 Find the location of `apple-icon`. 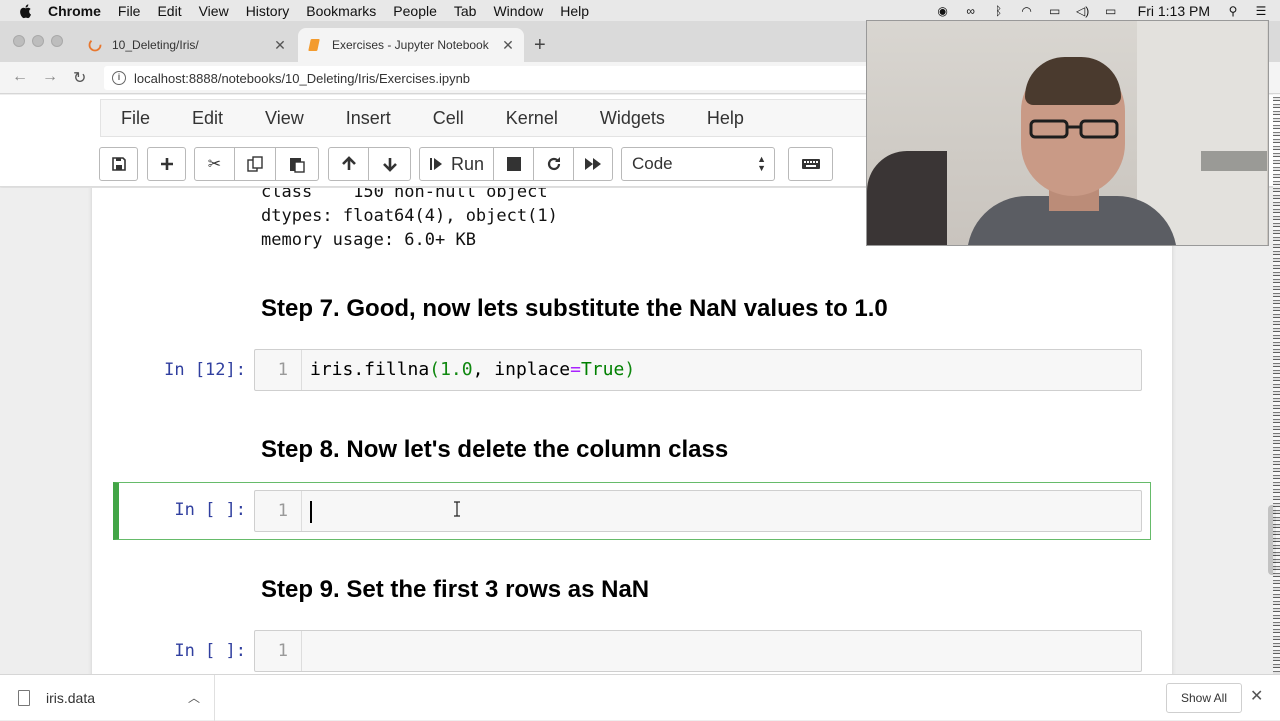

apple-icon is located at coordinates (26, 11).